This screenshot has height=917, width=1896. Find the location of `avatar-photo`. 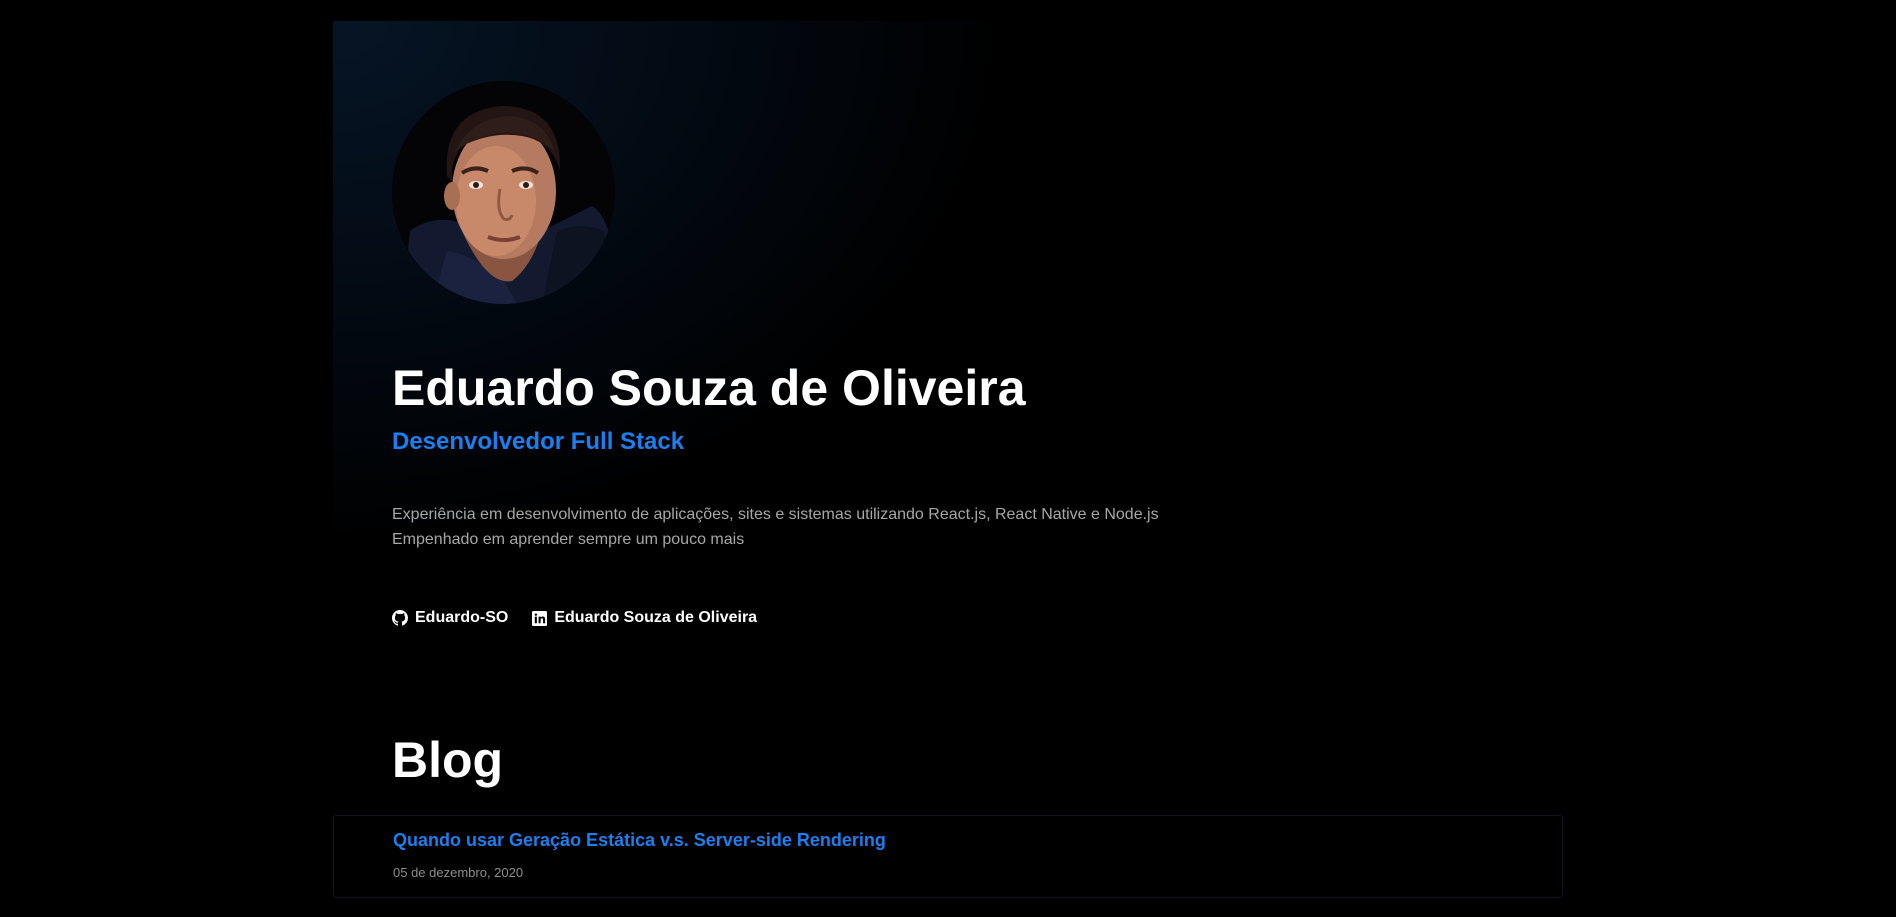

avatar-photo is located at coordinates (503, 192).